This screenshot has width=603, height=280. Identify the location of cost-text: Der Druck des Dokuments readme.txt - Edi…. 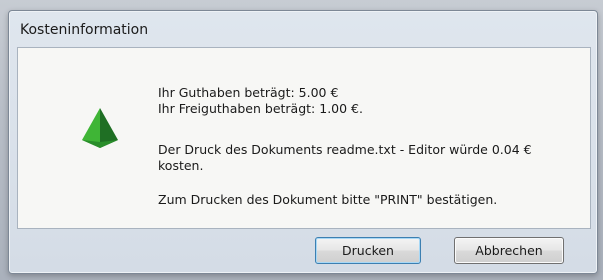
(345, 157).